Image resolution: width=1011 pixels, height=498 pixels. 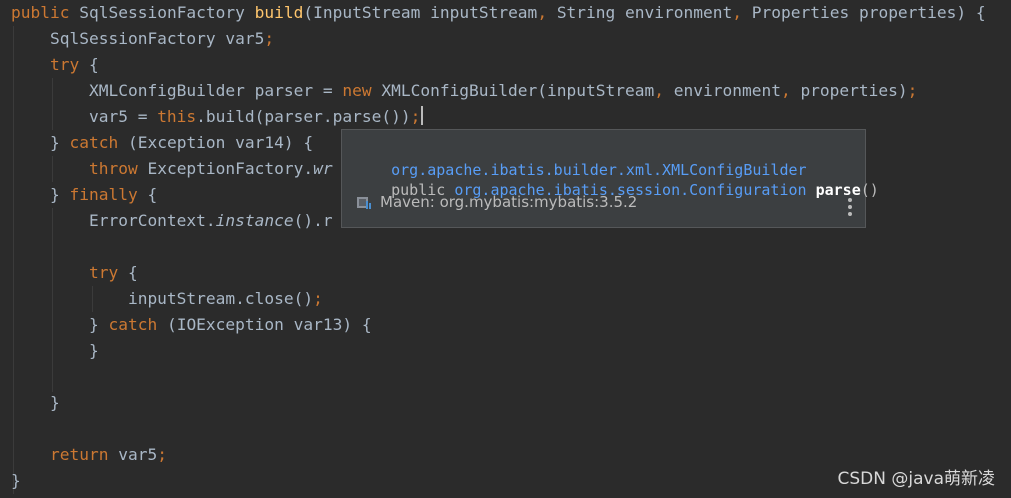 I want to click on more-vertical-icon, so click(x=850, y=207).